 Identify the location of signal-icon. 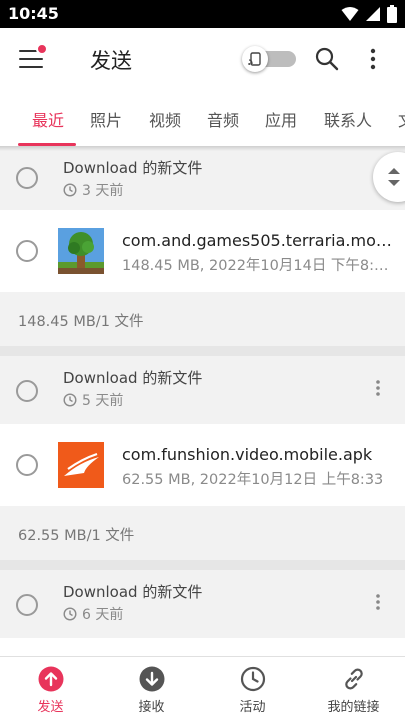
(373, 14).